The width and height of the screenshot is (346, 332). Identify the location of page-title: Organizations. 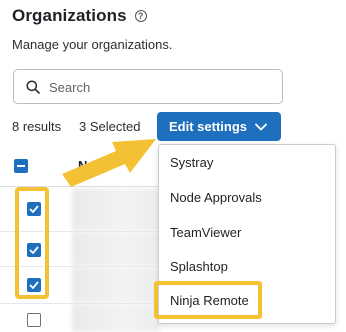
(69, 15).